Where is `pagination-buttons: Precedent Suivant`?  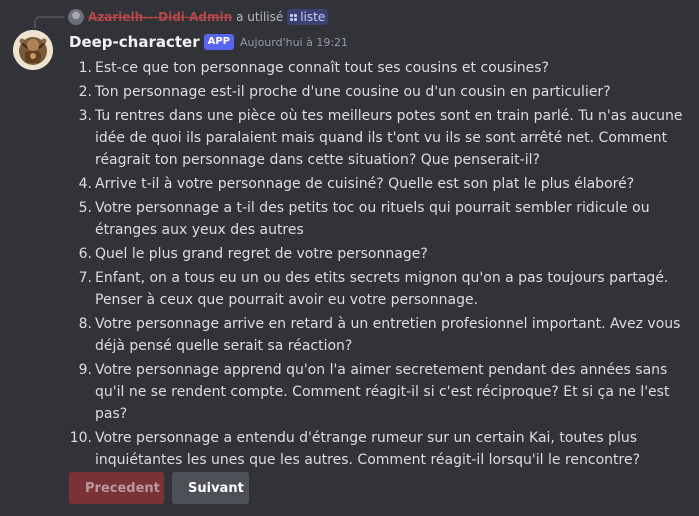 pagination-buttons: Precedent Suivant is located at coordinates (159, 488).